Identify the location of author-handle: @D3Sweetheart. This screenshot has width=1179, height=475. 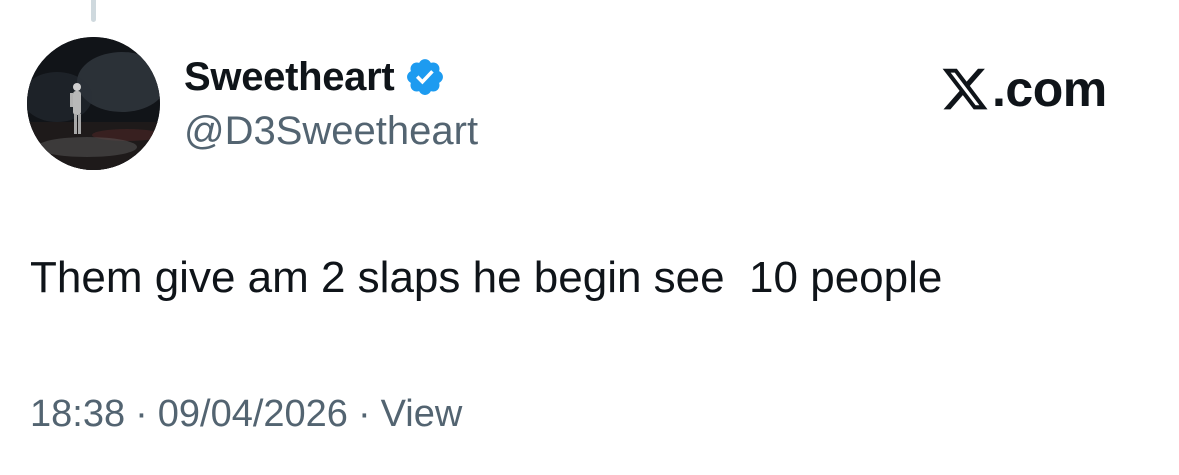
(331, 131).